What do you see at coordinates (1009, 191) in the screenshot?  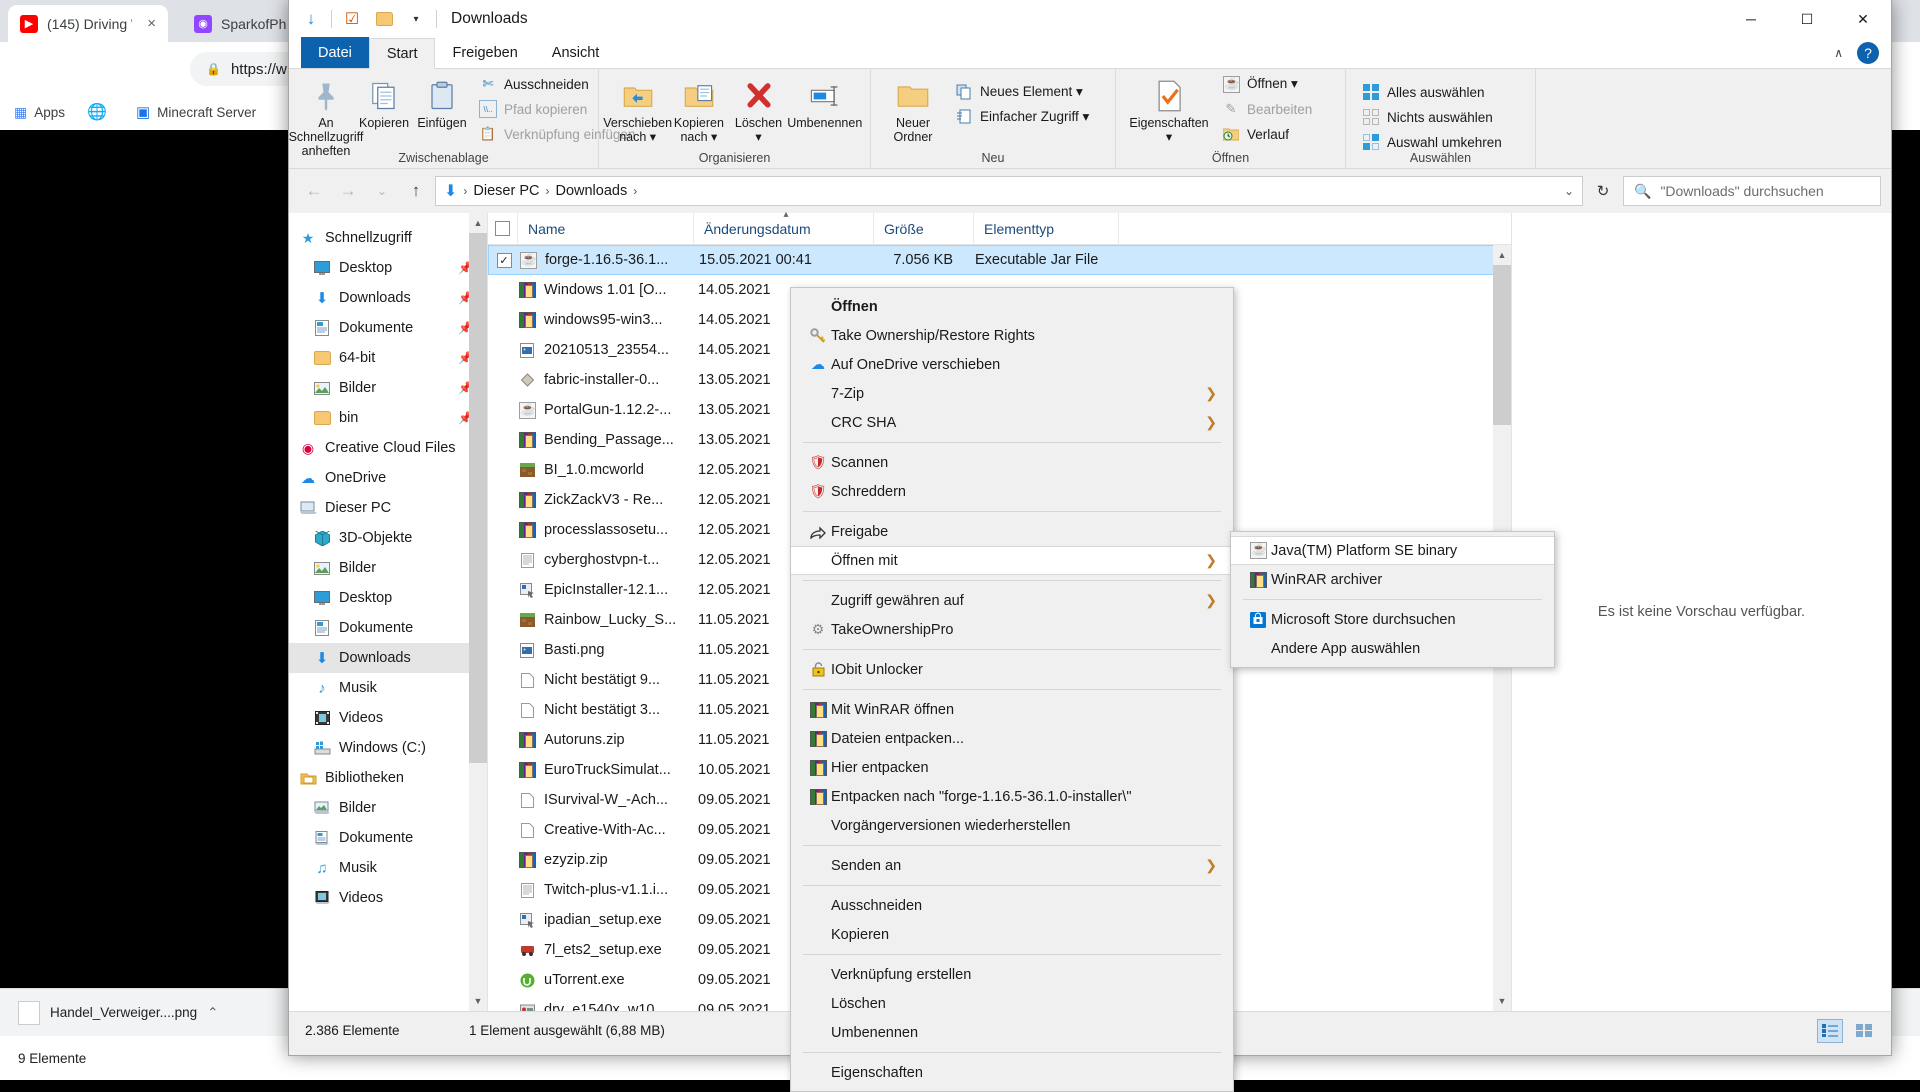 I see `breadcrumb: ⬇ › Dieser PC › Downloads › ⌄` at bounding box center [1009, 191].